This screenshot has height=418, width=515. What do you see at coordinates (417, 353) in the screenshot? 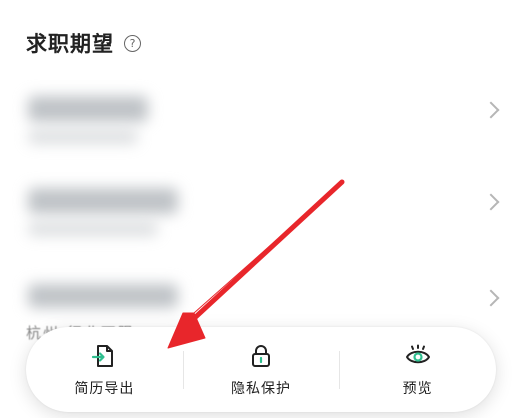
I see `eye-icon` at bounding box center [417, 353].